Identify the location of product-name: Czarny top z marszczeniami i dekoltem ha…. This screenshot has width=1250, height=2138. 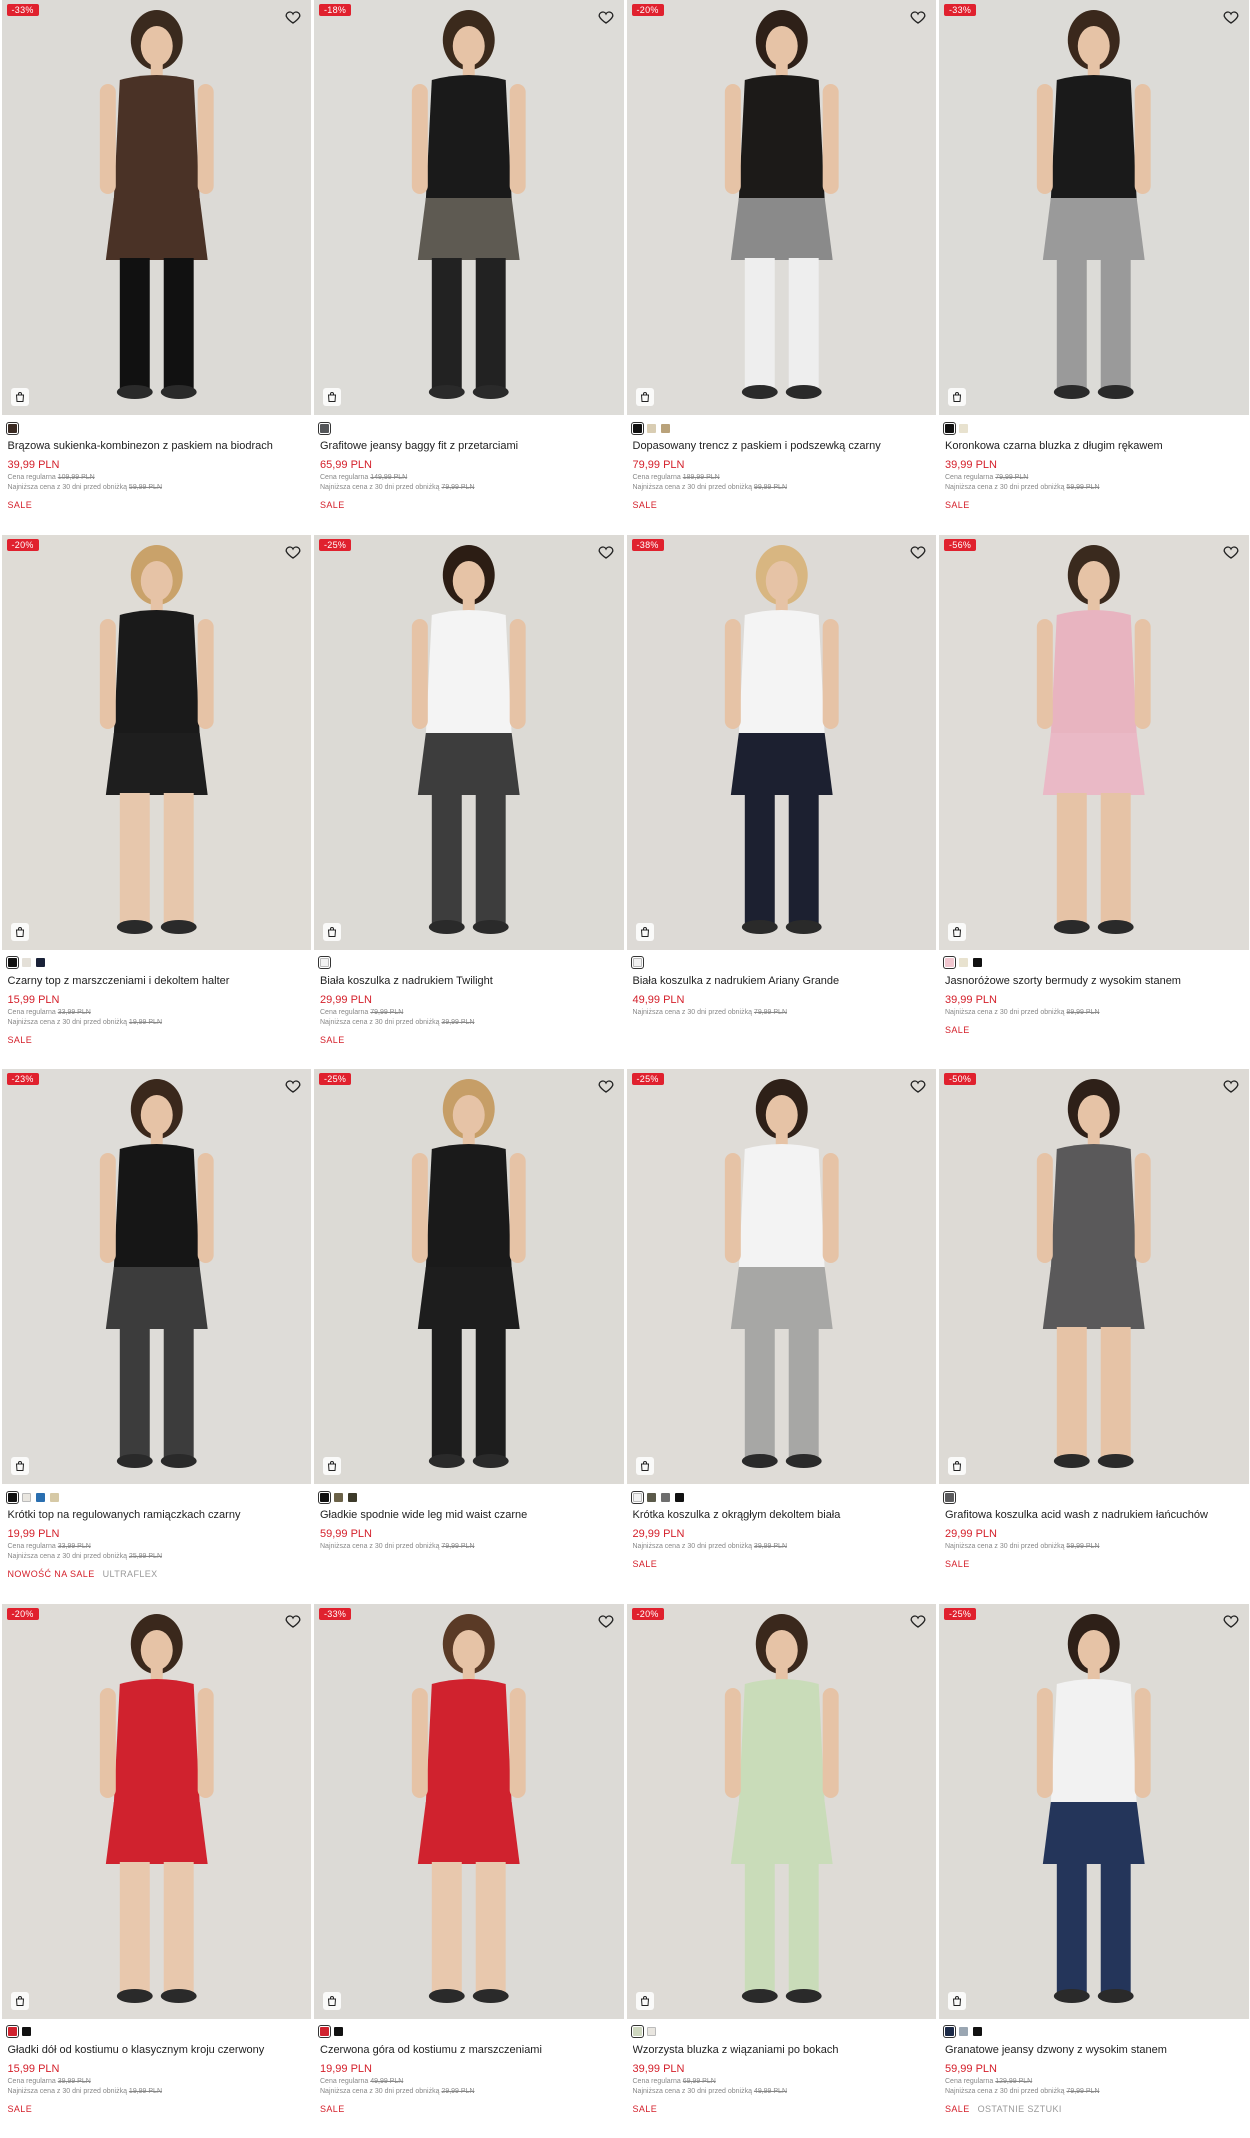
(157, 981).